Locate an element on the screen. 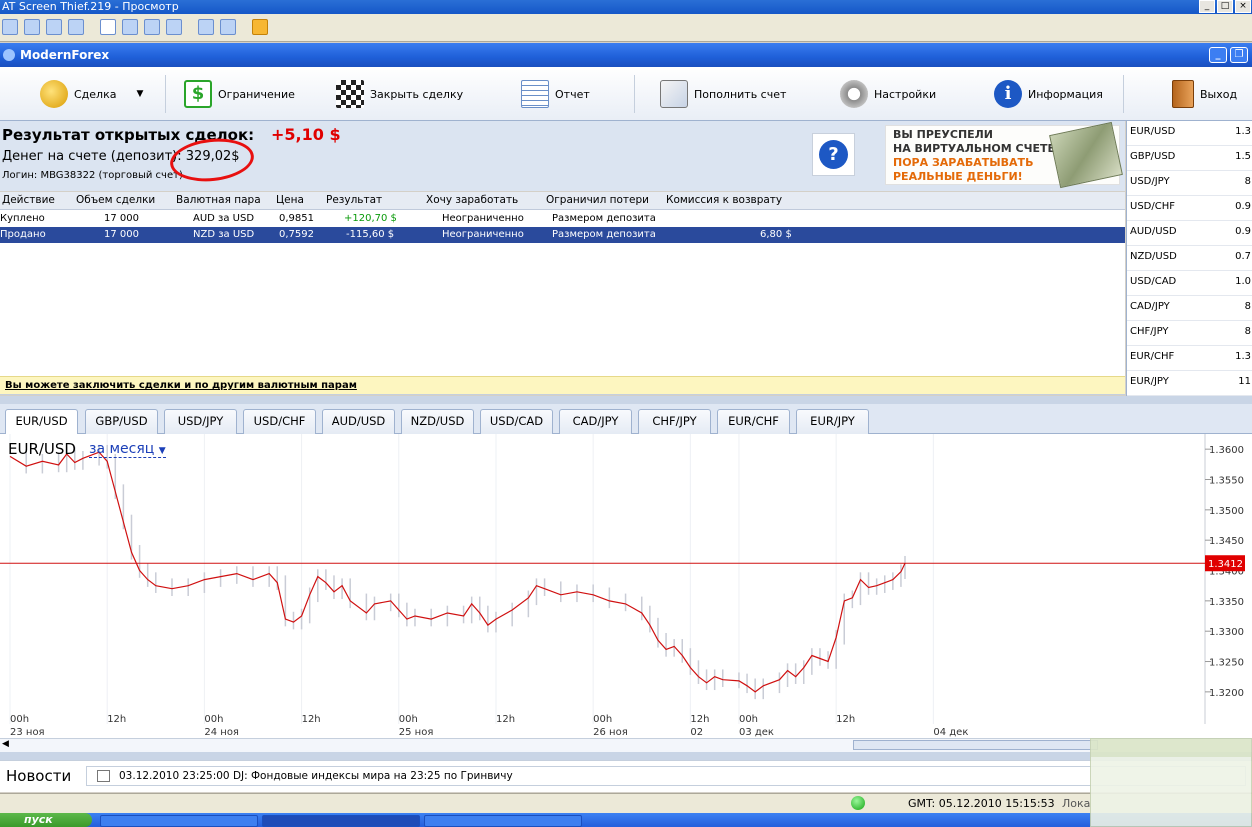  close-deal-button: Закрыть сделку is located at coordinates (399, 94).